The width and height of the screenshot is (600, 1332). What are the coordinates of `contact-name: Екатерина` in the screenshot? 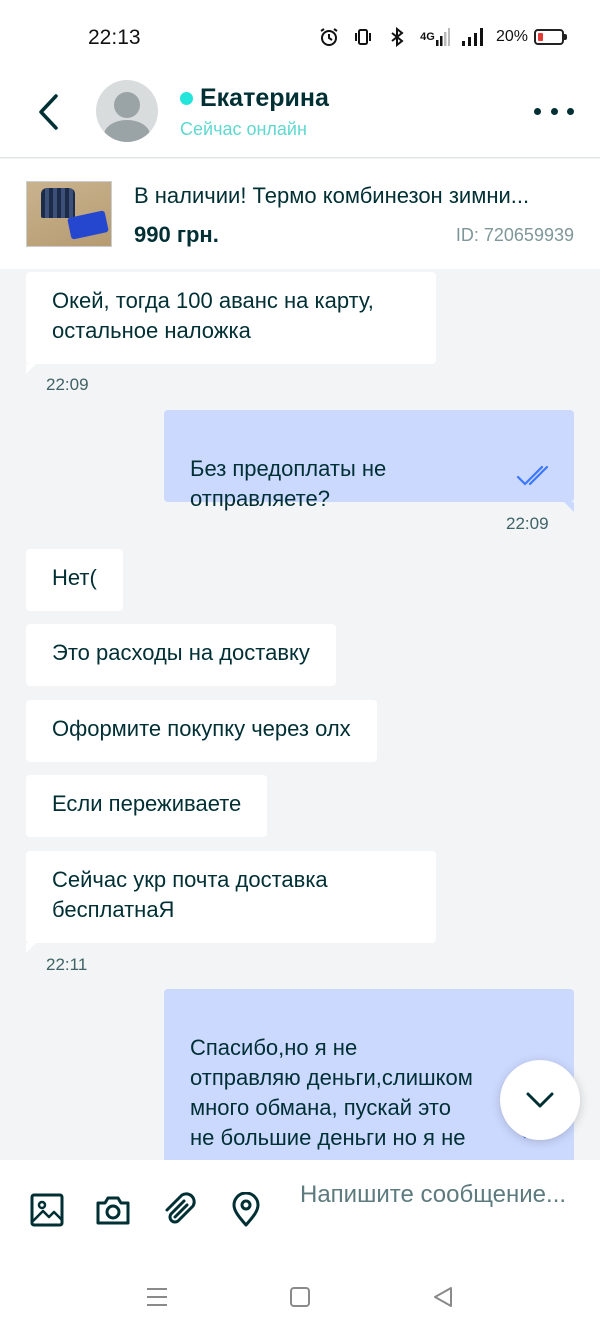 It's located at (264, 98).